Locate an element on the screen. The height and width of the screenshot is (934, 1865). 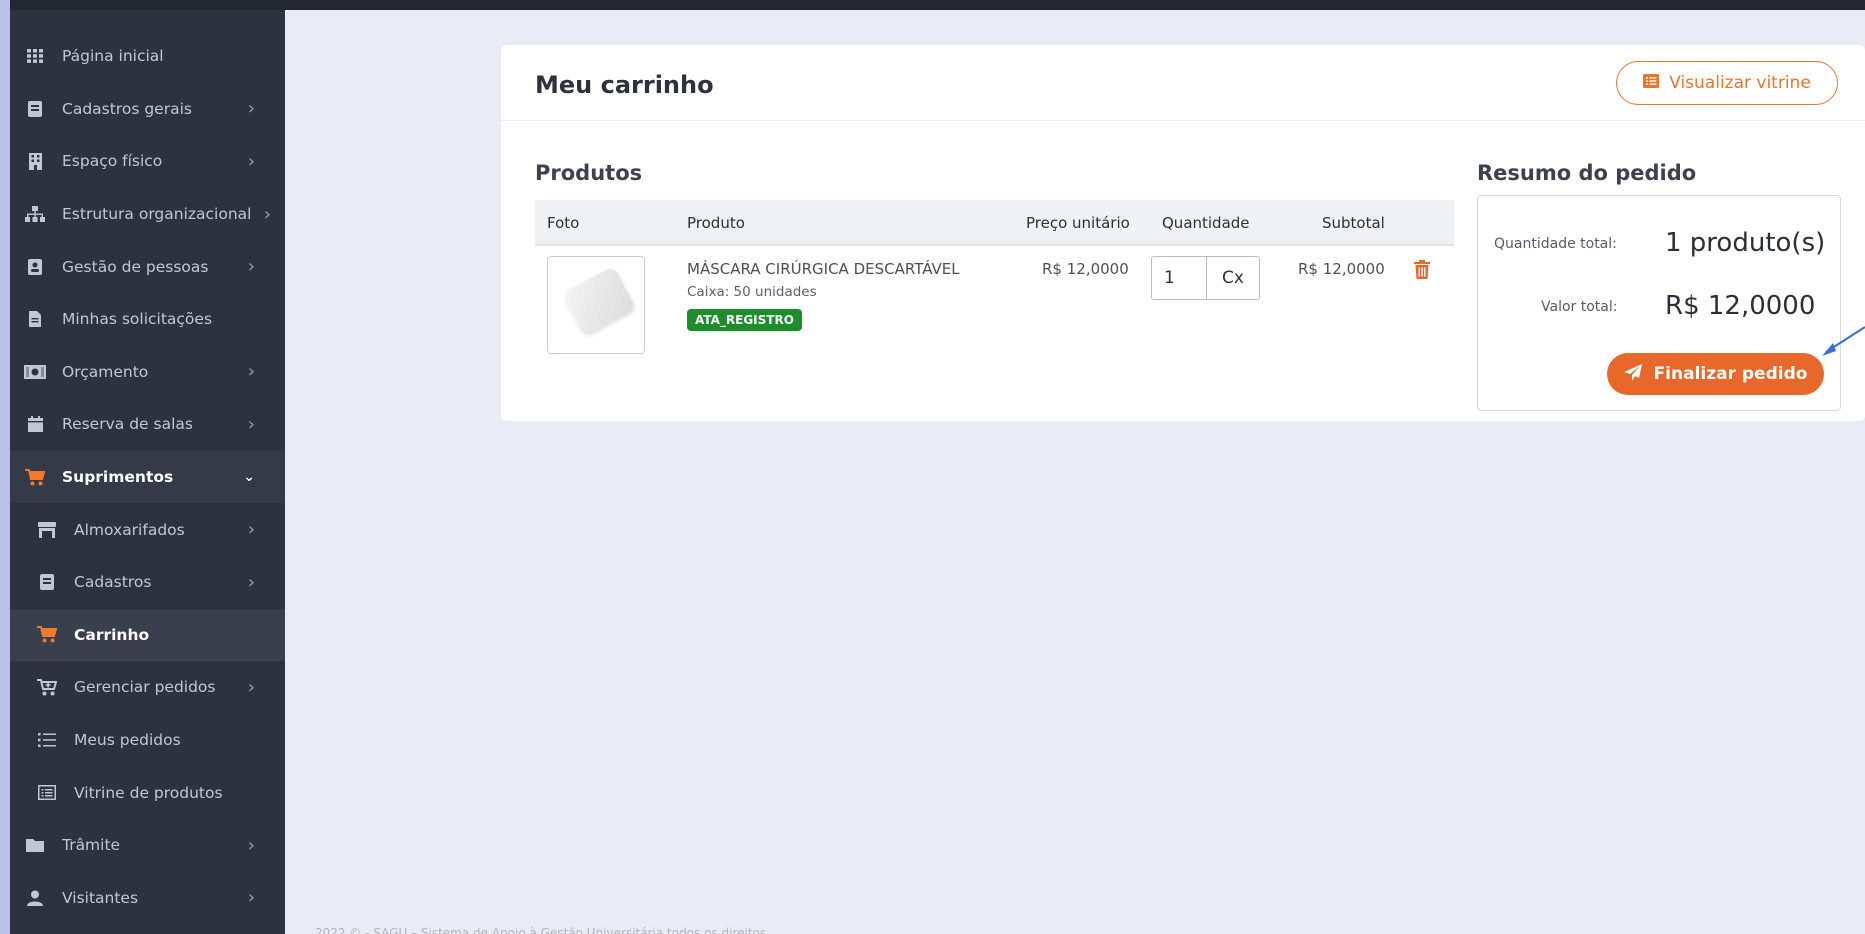
summary-section-title: Resumo do pedido is located at coordinates (1587, 173).